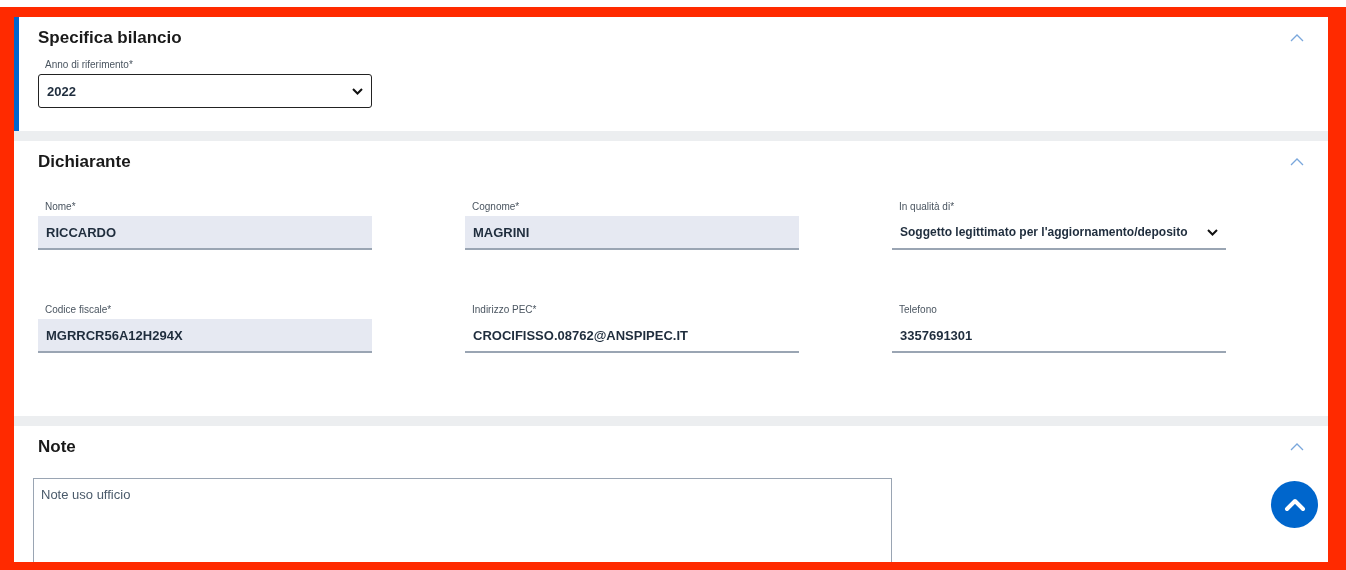  What do you see at coordinates (205, 336) in the screenshot?
I see `input-field: MGRRCR56A12H294X` at bounding box center [205, 336].